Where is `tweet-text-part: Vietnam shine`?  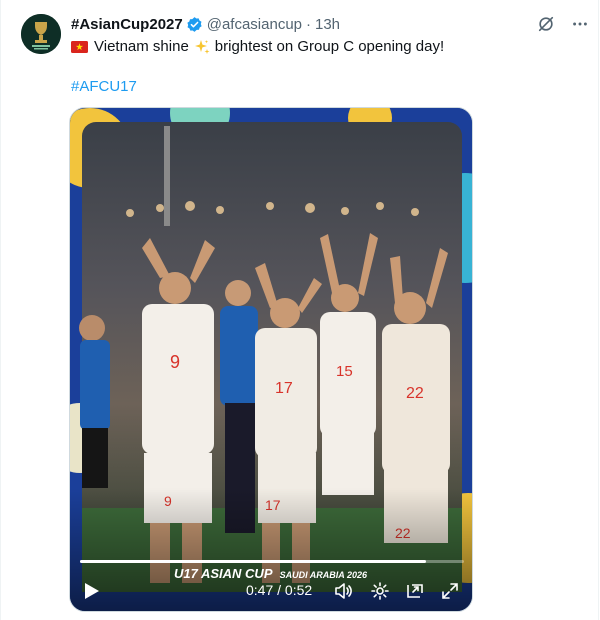 tweet-text-part: Vietnam shine is located at coordinates (141, 46).